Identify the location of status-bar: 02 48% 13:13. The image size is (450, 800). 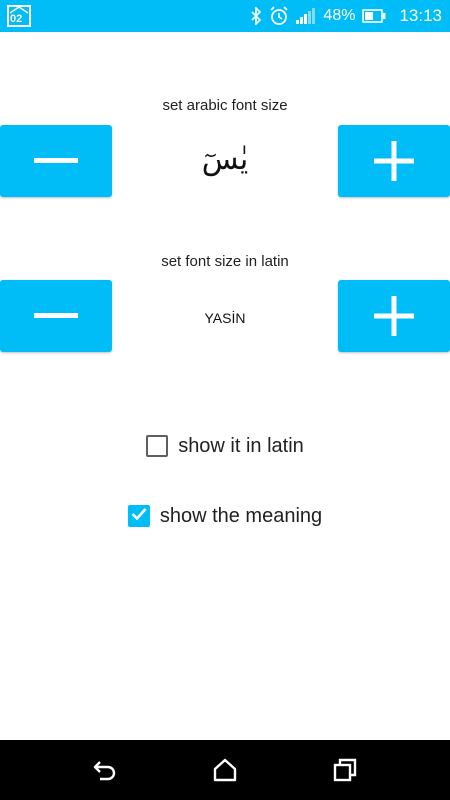
(225, 16).